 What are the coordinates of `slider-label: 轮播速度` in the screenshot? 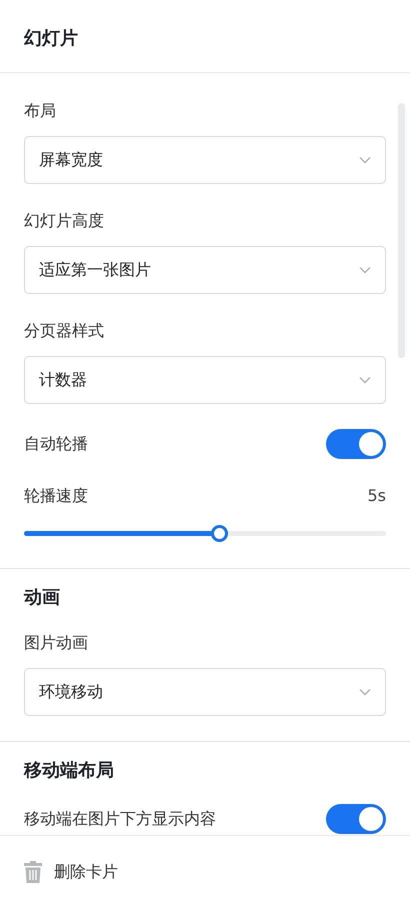 It's located at (56, 496).